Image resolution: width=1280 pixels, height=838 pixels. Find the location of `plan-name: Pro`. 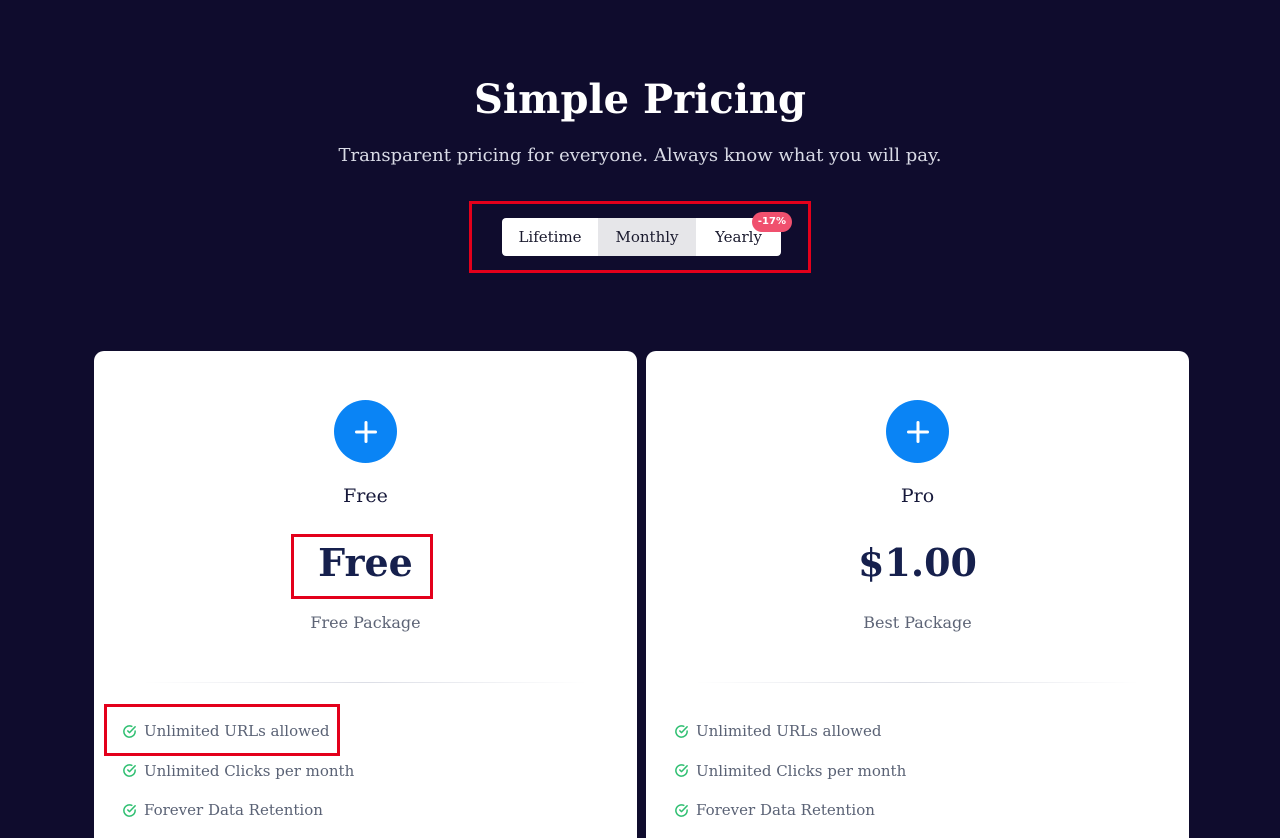

plan-name: Pro is located at coordinates (917, 496).